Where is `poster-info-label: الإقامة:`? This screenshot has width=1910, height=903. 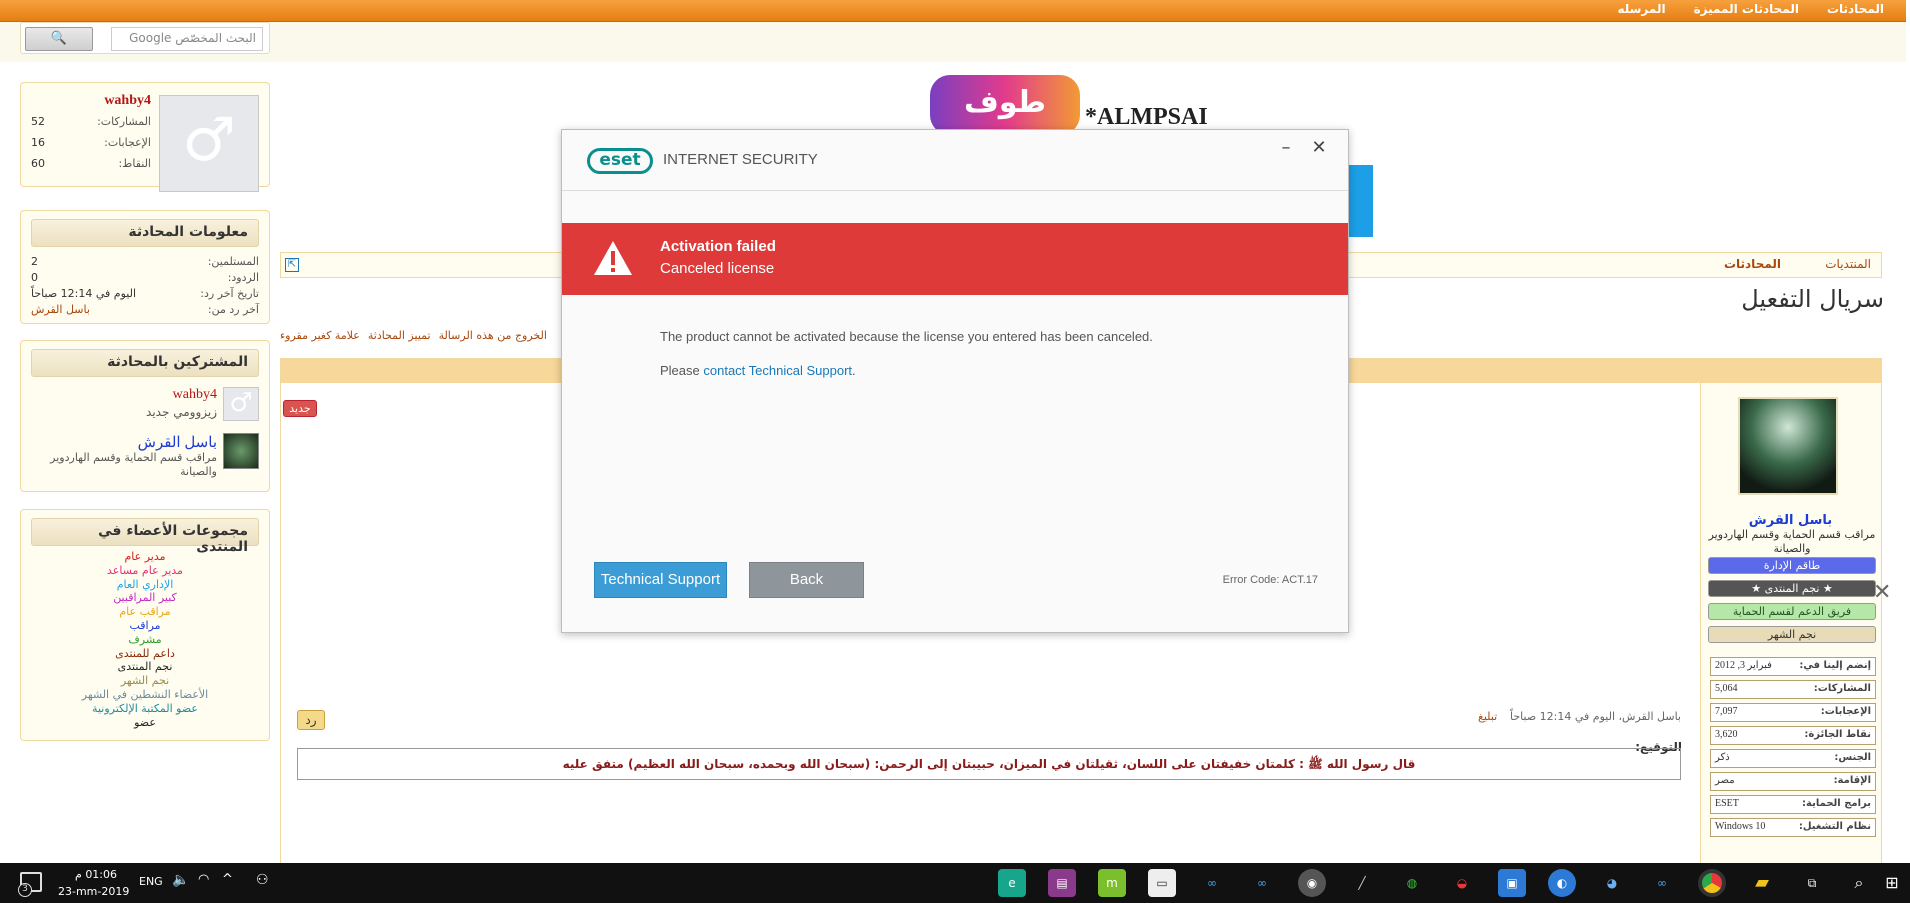 poster-info-label: الإقامة: is located at coordinates (1852, 780).